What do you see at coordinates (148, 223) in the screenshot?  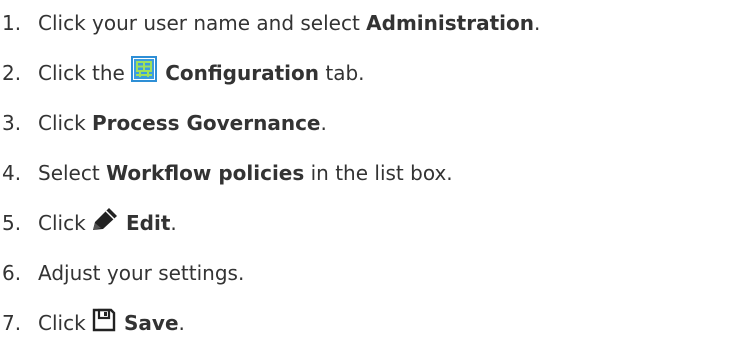 I see `ui-term-edit: Edit` at bounding box center [148, 223].